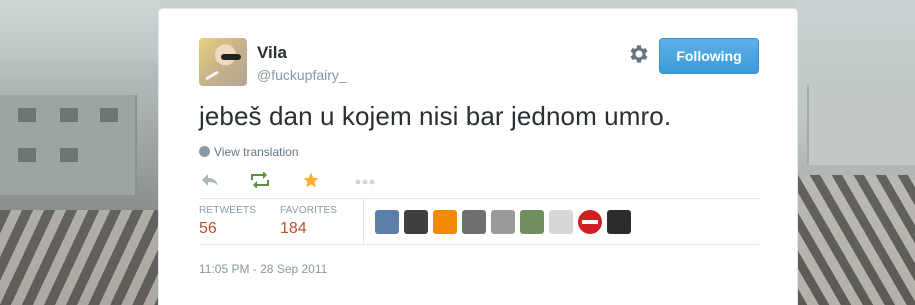 Image resolution: width=915 pixels, height=305 pixels. What do you see at coordinates (435, 116) in the screenshot?
I see `tweet-text: jebeš dan u kojem nisi bar jednom umro.` at bounding box center [435, 116].